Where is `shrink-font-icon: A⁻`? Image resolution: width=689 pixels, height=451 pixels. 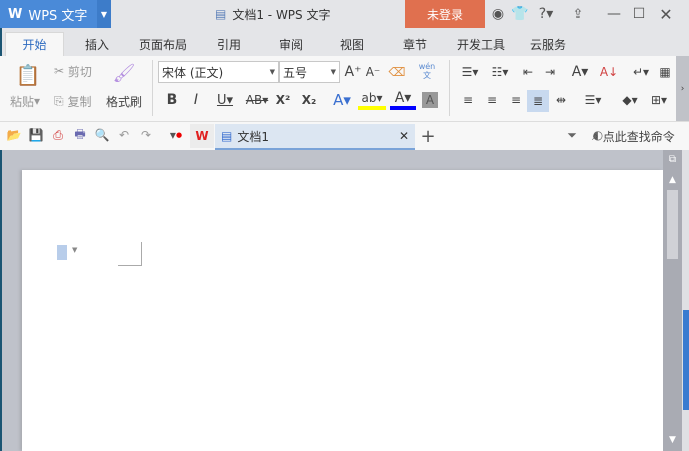 shrink-font-icon: A⁻ is located at coordinates (373, 72).